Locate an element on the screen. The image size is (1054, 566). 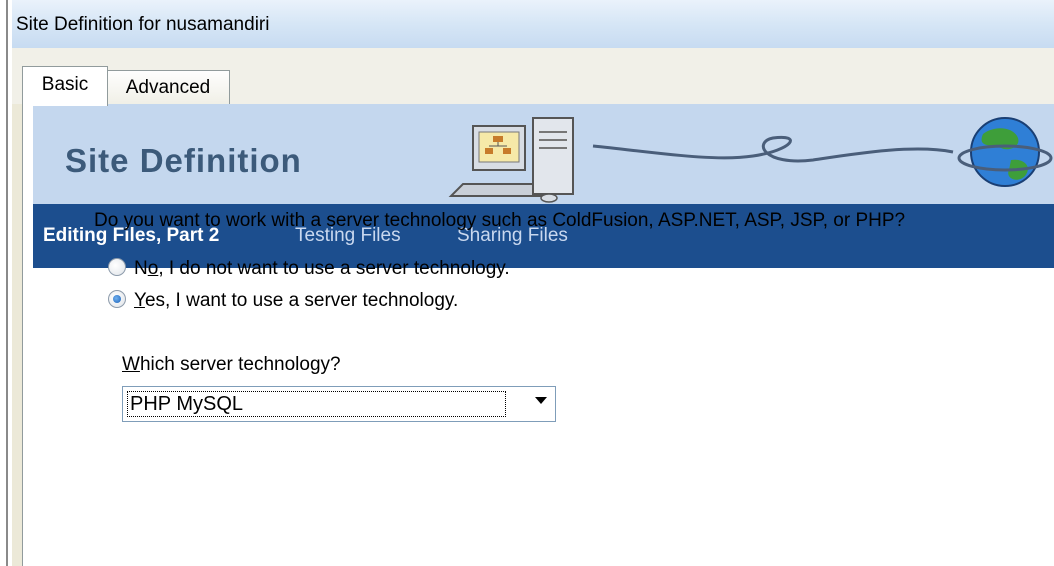
globe-icon is located at coordinates (1005, 152).